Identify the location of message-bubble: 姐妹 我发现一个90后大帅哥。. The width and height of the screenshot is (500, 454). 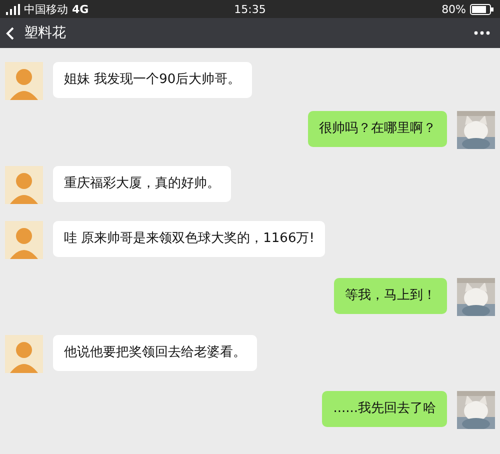
(152, 80).